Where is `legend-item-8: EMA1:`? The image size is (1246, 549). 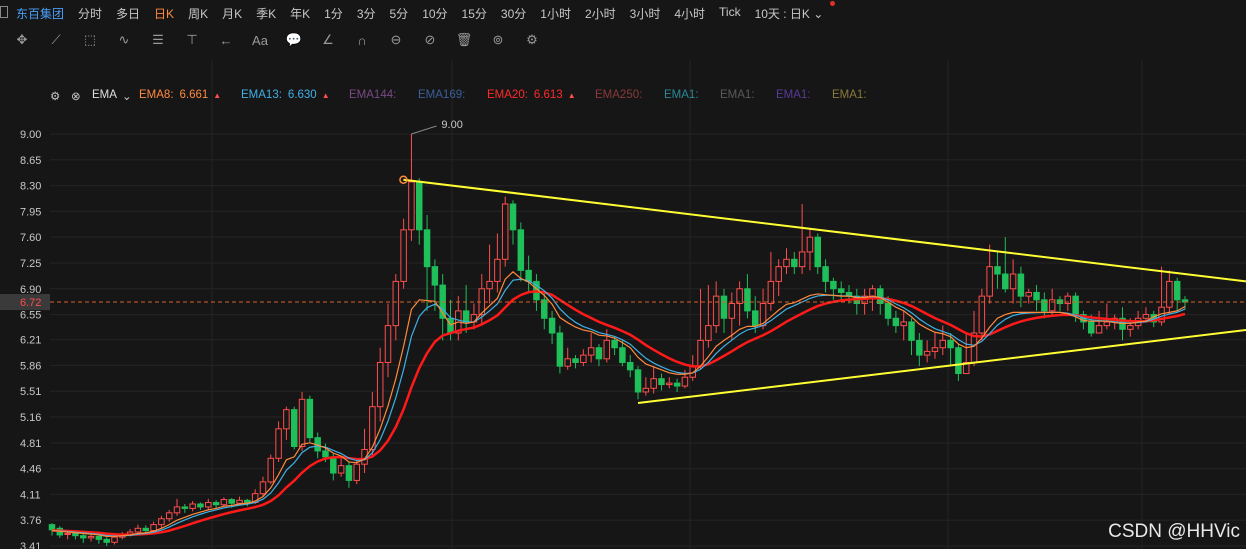 legend-item-8: EMA1: is located at coordinates (793, 95).